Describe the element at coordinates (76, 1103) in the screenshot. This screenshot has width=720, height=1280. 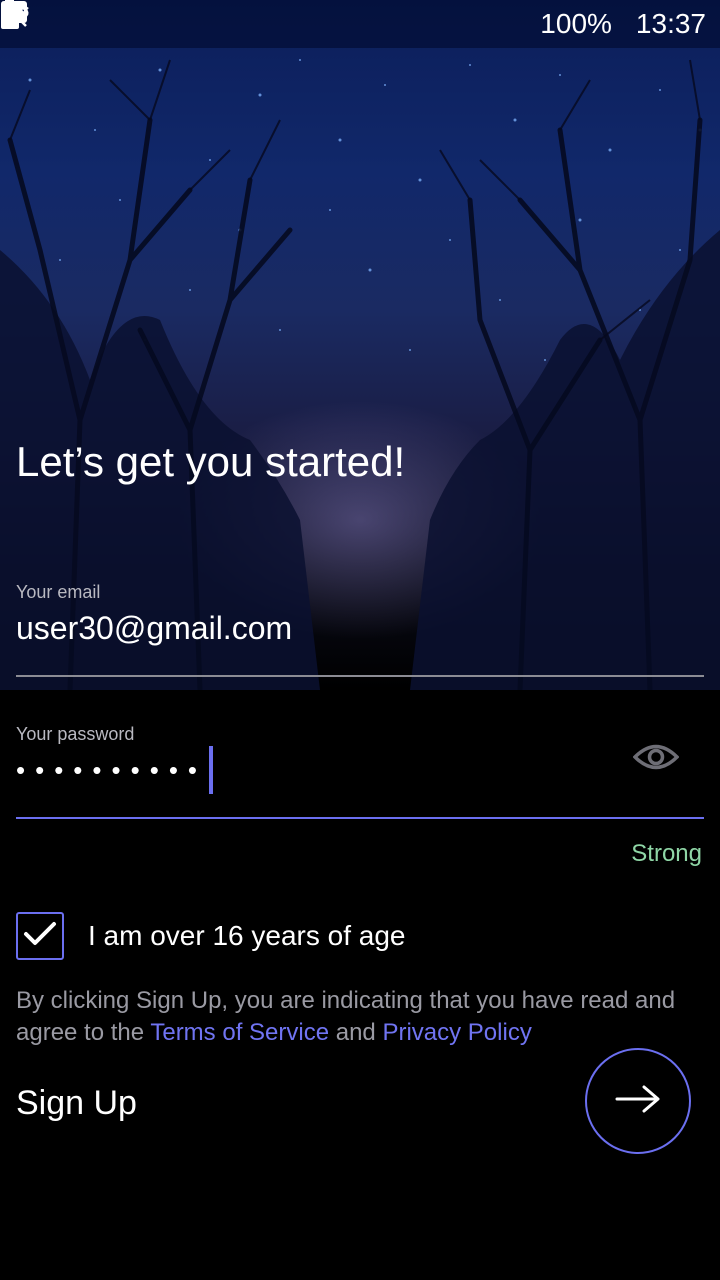
I see `signup-label: Sign Up` at that location.